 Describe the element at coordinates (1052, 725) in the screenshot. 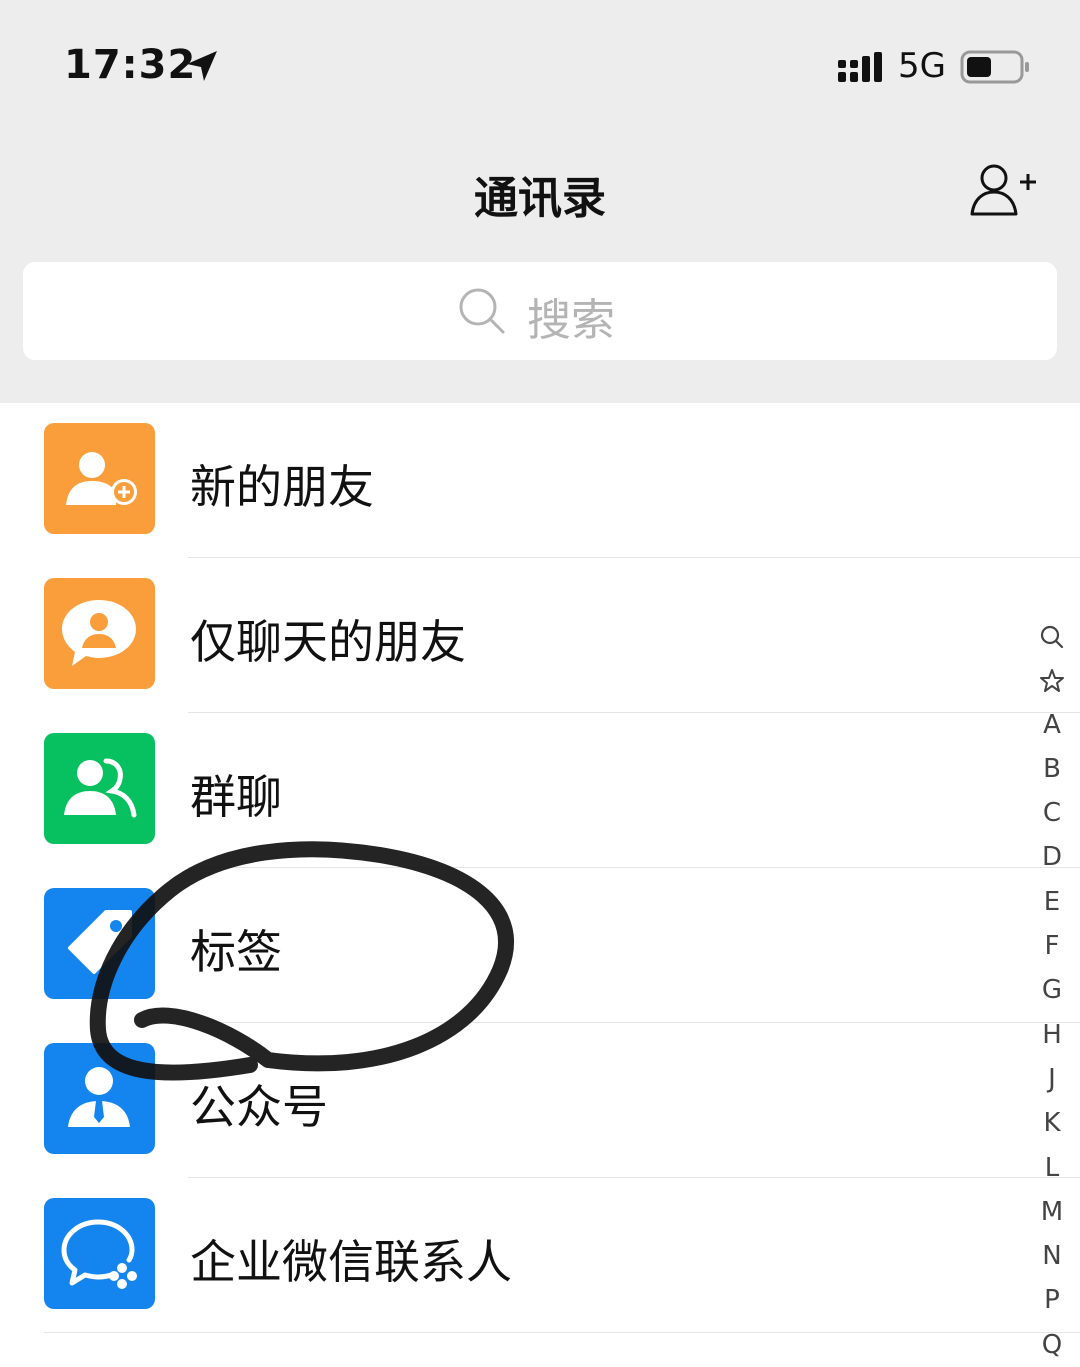

I see `index-letter: A` at that location.